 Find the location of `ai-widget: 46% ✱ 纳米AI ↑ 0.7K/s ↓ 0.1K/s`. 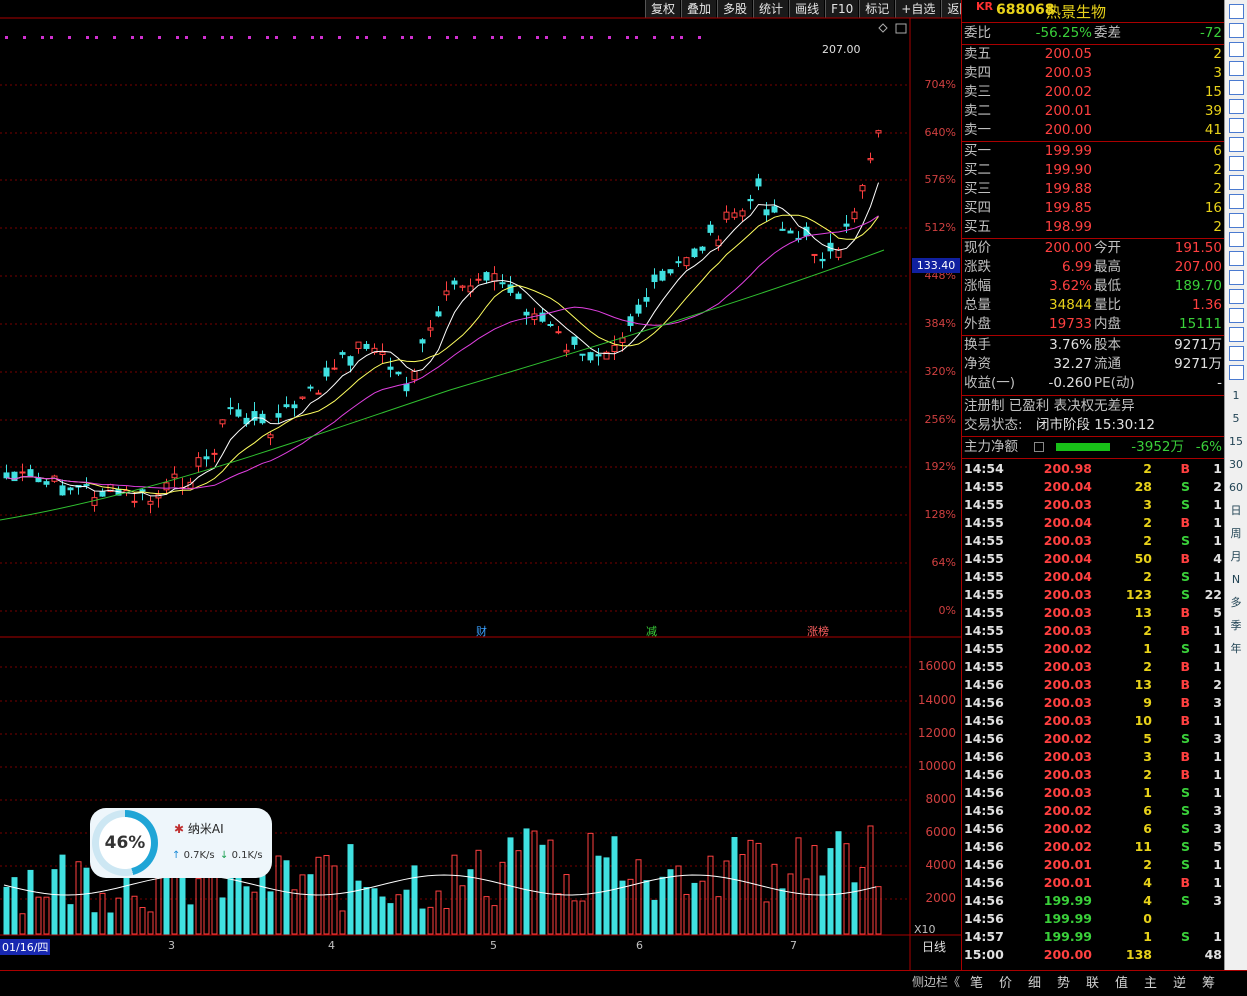

ai-widget: 46% ✱ 纳米AI ↑ 0.7K/s ↓ 0.1K/s is located at coordinates (181, 843).